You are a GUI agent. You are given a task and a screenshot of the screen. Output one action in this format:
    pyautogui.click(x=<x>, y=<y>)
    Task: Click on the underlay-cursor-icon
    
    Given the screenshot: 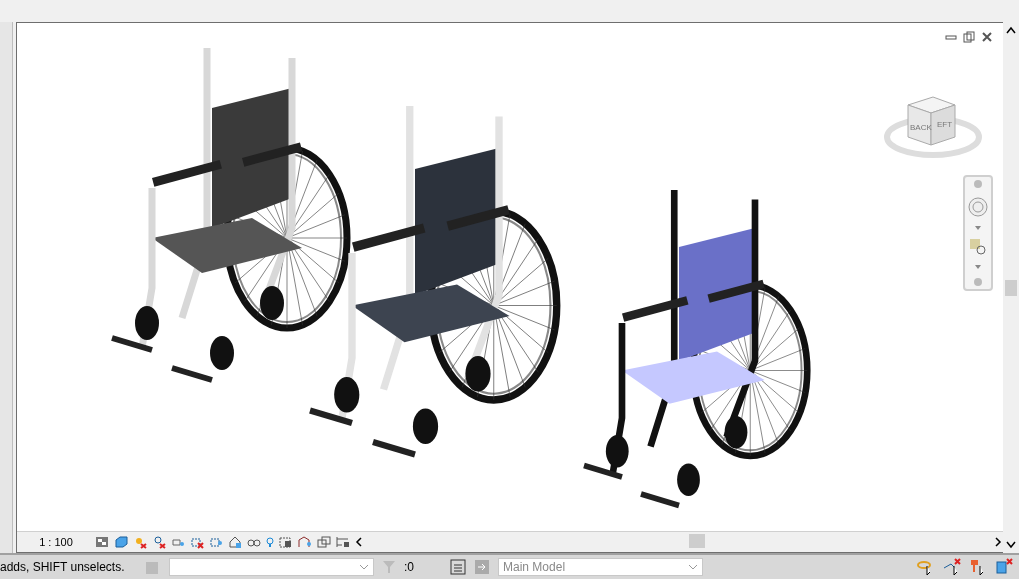 What is the action you would take?
    pyautogui.click(x=952, y=567)
    